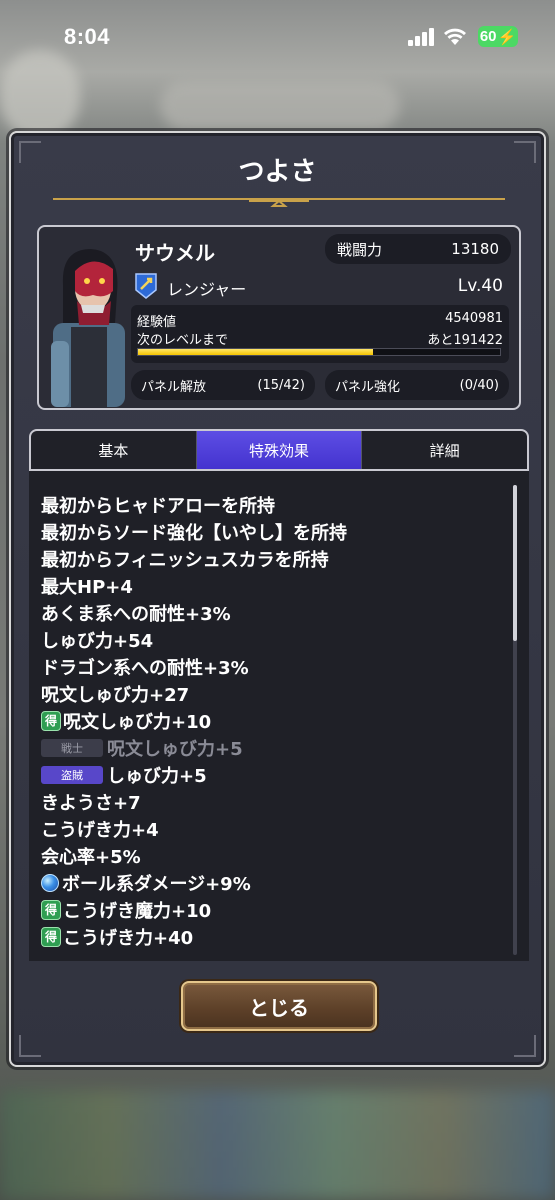 The height and width of the screenshot is (1200, 555). I want to click on background-ornament, so click(280, 105).